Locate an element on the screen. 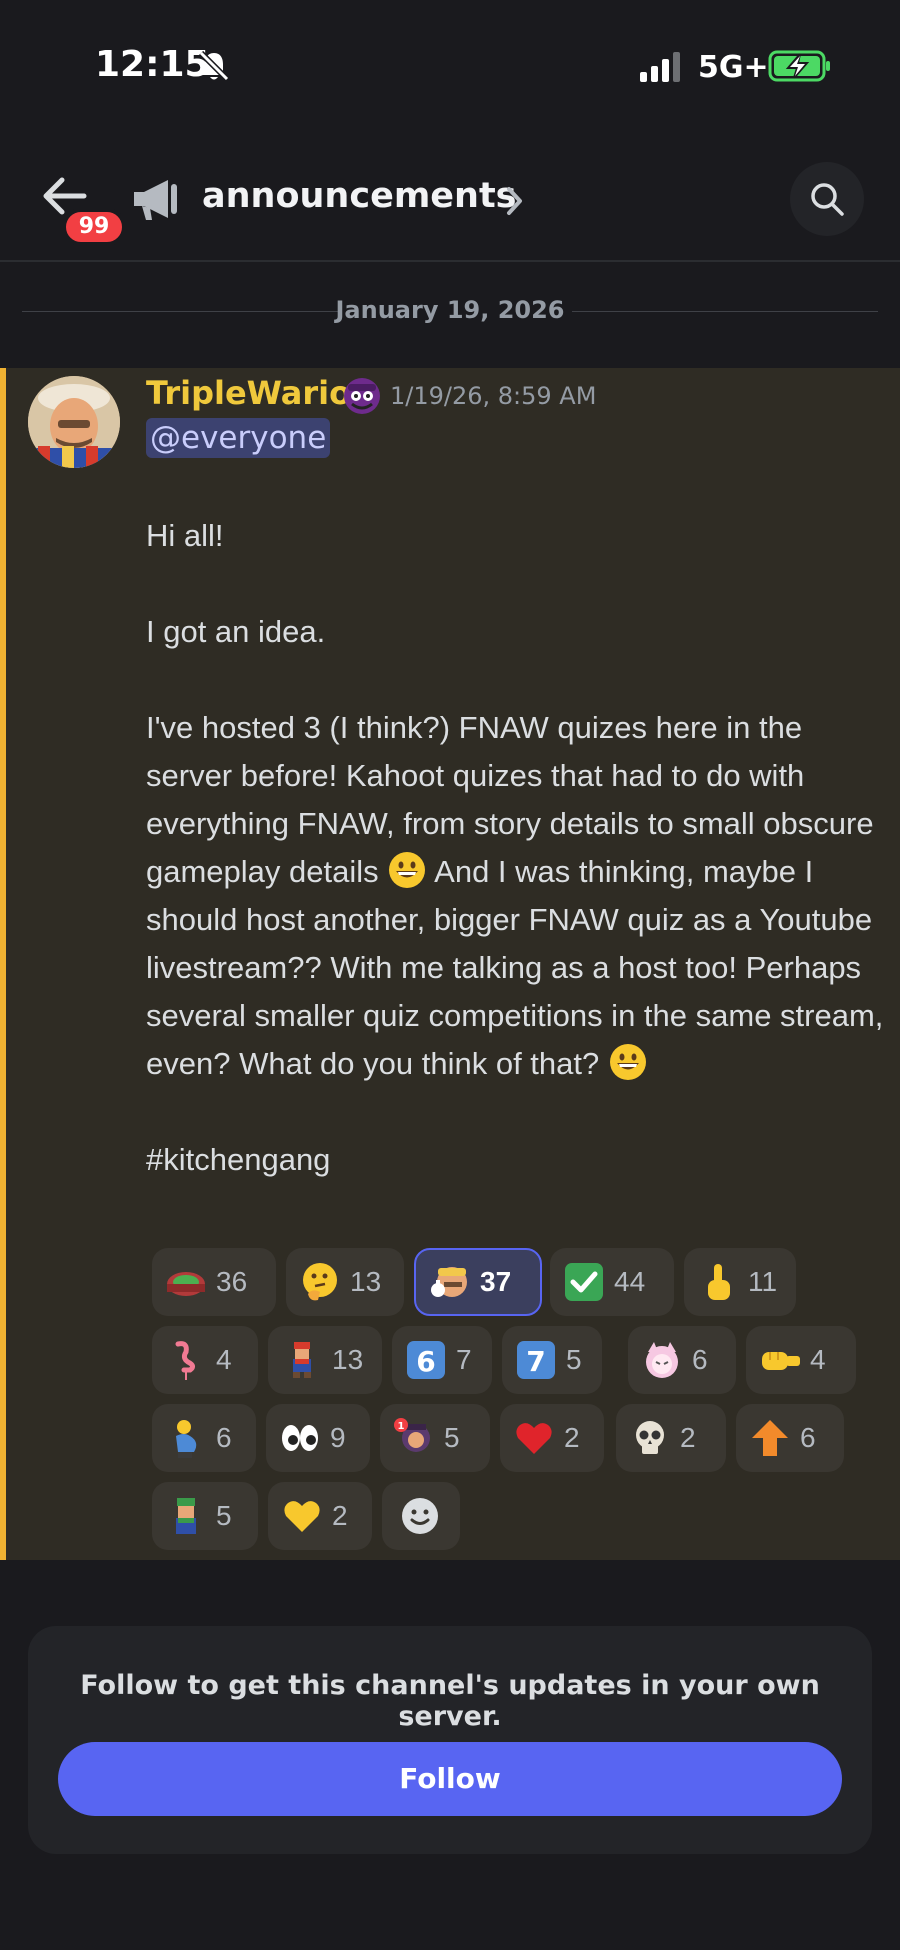 The image size is (900, 1950). yellow-heart-icon is located at coordinates (302, 1516).